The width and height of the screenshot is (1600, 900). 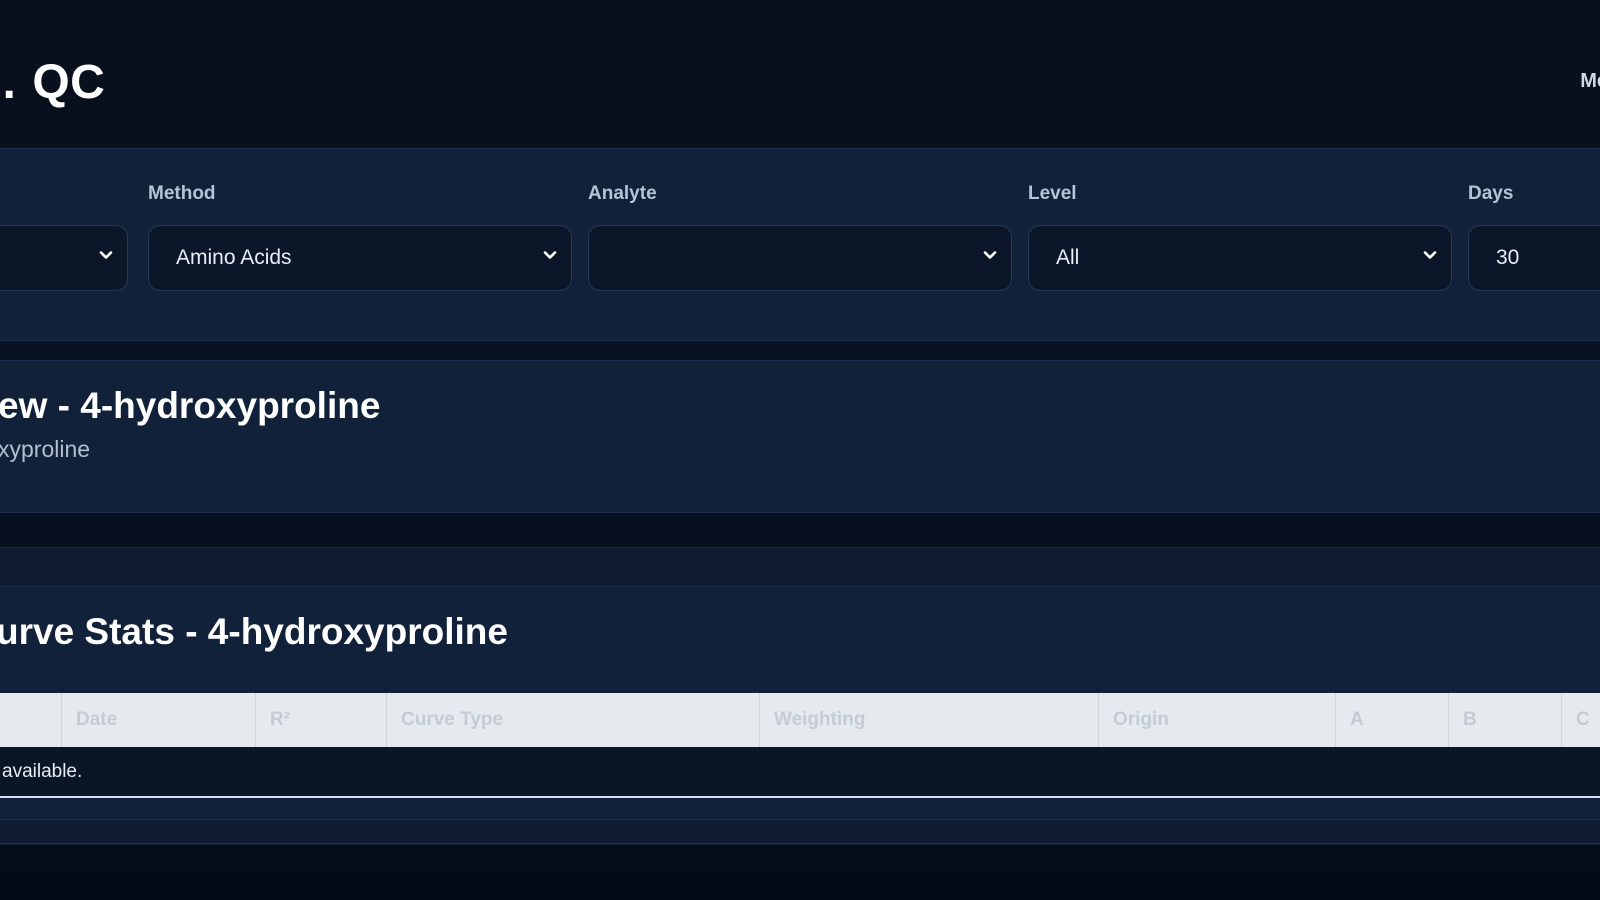 I want to click on overview-subtitle: xyproline, so click(x=45, y=449).